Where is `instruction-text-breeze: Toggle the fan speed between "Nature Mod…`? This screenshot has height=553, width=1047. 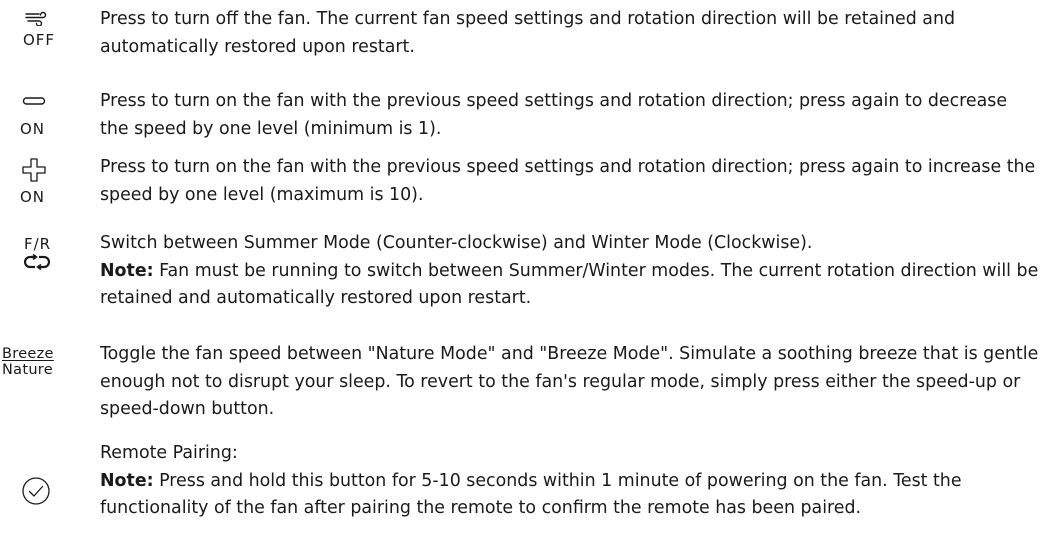
instruction-text-breeze: Toggle the fan speed between "Nature Mod… is located at coordinates (570, 382).